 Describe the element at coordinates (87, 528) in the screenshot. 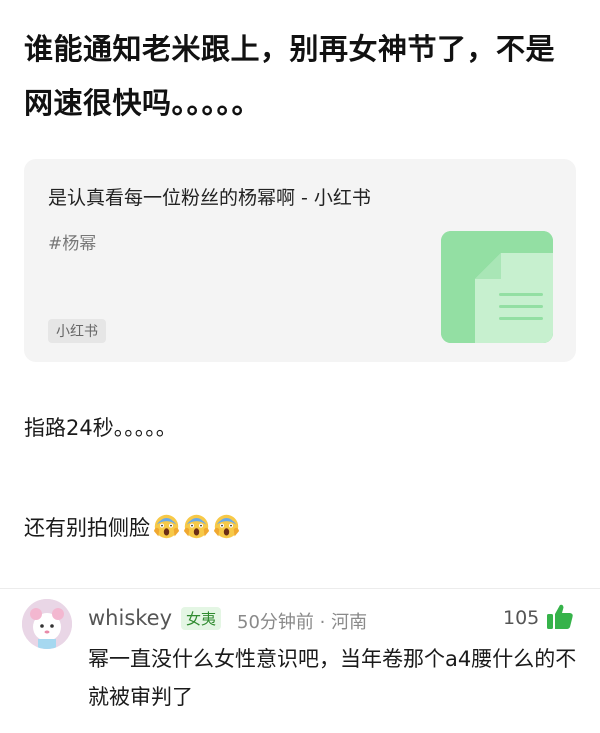

I see `body-text-line-2-label: 还有别拍侧脸` at that location.